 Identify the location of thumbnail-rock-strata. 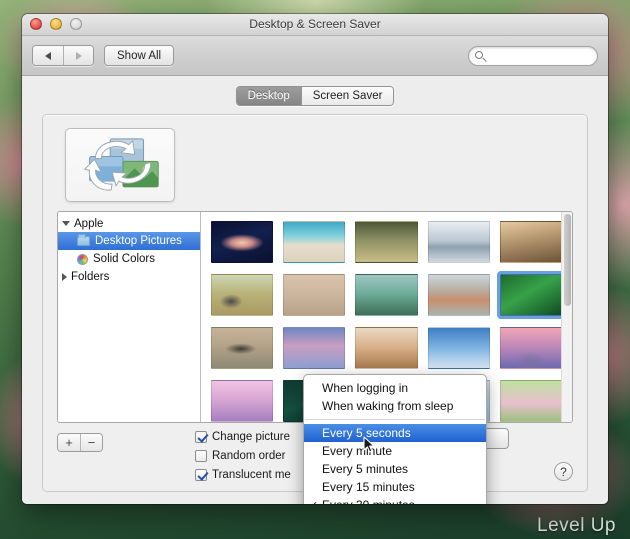
(458, 295).